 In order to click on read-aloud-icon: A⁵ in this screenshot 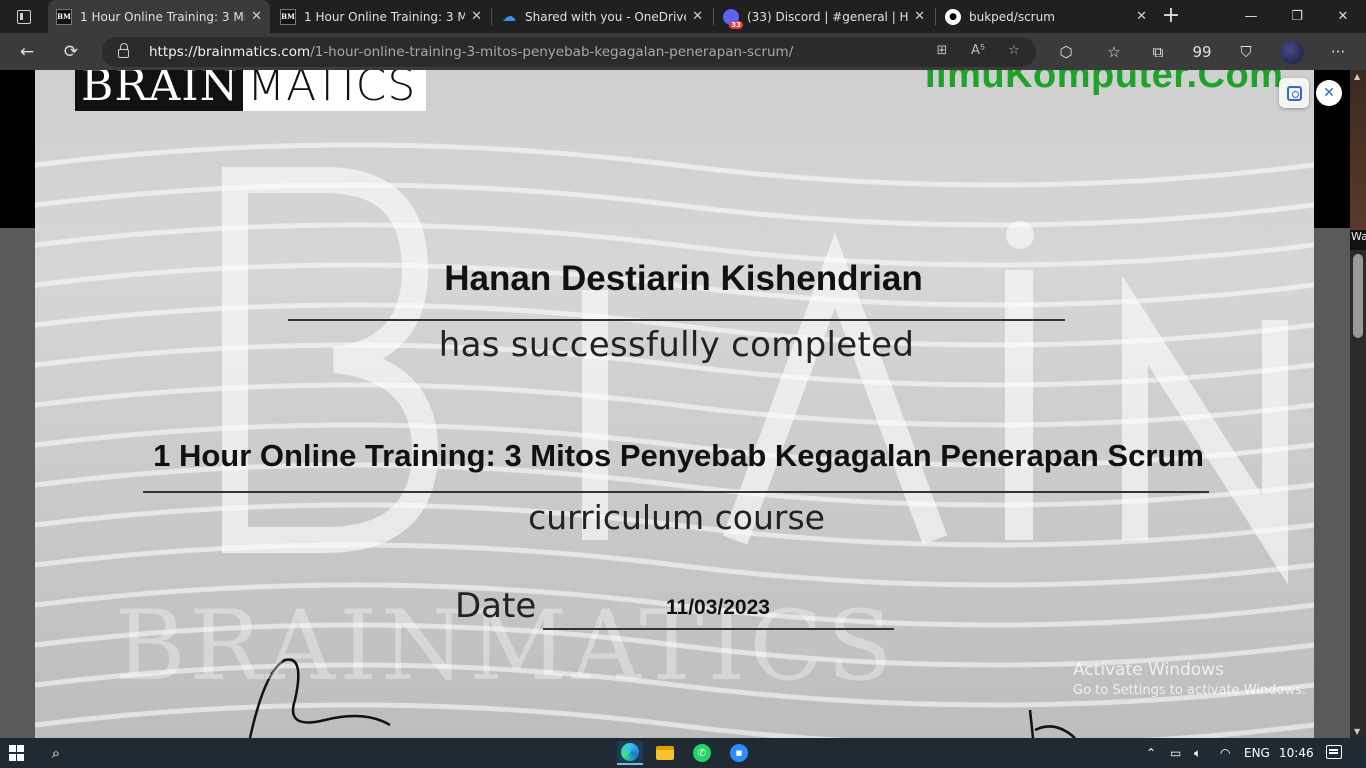, I will do `click(978, 52)`.